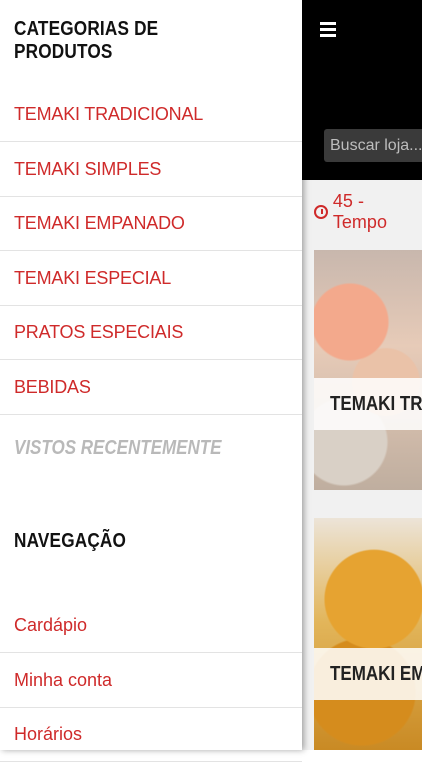  I want to click on navigation-title: NAVEGAÇÃO, so click(70, 541).